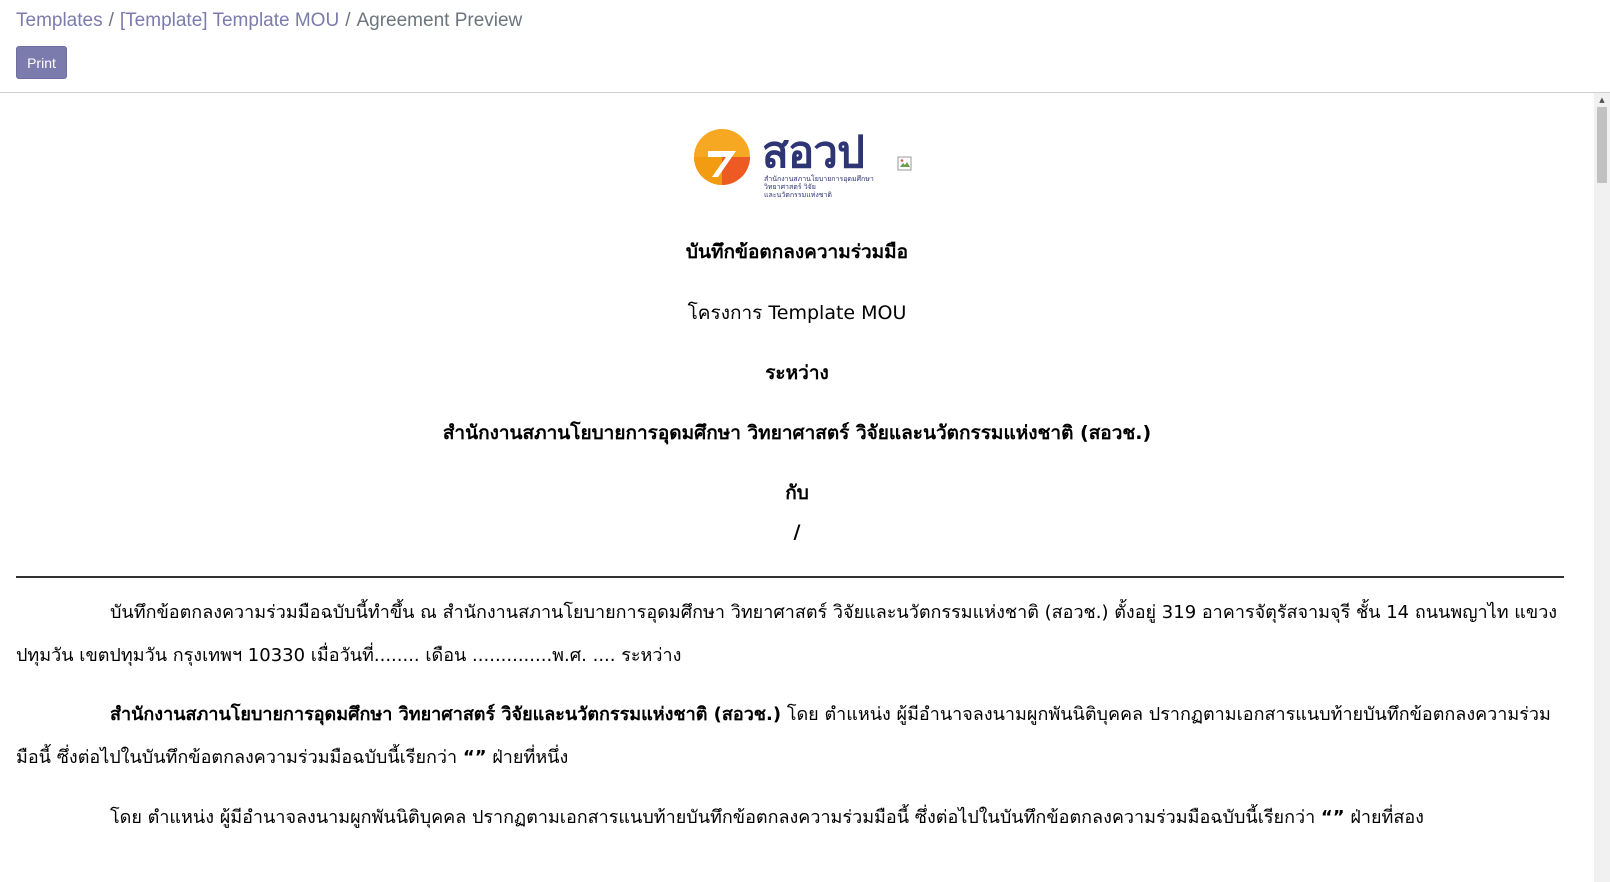 The image size is (1610, 882). Describe the element at coordinates (797, 252) in the screenshot. I see `document-title: บันทึกข้อตกลงความร่วมมือ` at that location.